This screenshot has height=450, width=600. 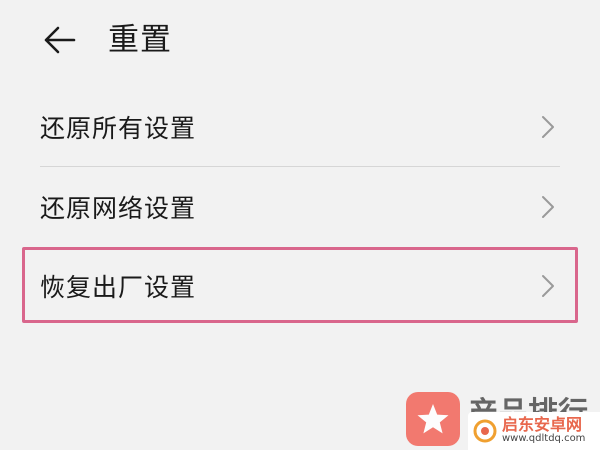 I want to click on back-button, so click(x=60, y=40).